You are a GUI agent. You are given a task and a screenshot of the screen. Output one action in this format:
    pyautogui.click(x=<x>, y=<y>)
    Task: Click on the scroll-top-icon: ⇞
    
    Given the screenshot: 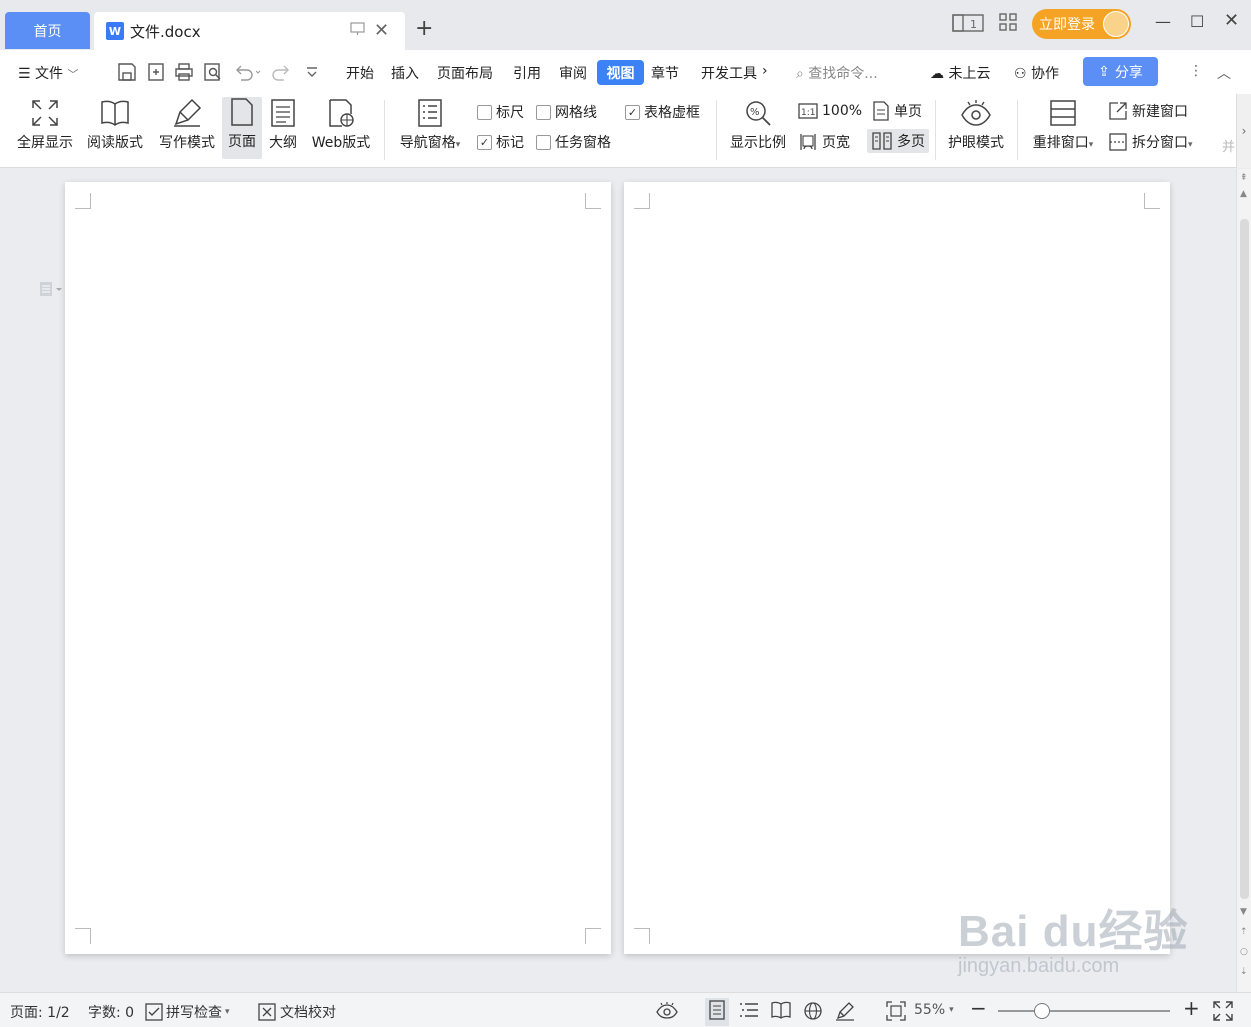 What is the action you would take?
    pyautogui.click(x=1244, y=178)
    